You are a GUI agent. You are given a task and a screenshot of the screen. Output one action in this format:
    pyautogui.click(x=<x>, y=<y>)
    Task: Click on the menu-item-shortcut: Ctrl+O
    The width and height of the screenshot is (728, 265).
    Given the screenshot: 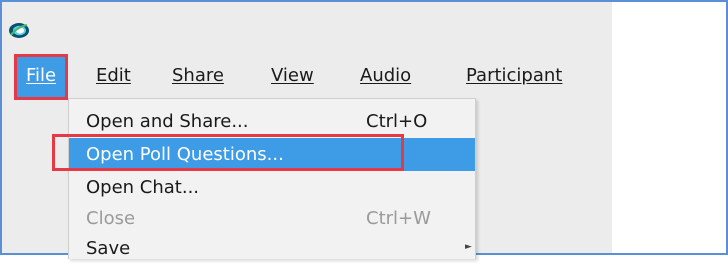 What is the action you would take?
    pyautogui.click(x=397, y=121)
    